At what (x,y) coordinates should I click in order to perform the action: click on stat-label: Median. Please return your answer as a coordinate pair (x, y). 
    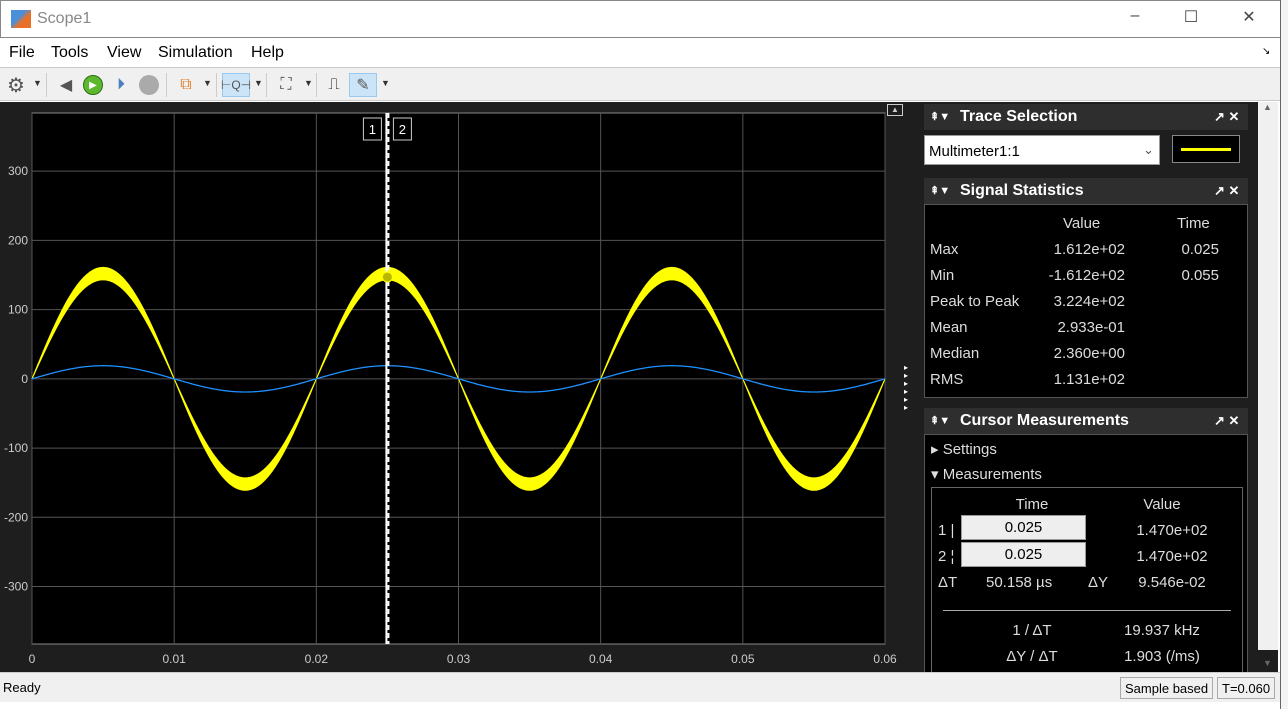
    Looking at the image, I should click on (955, 353).